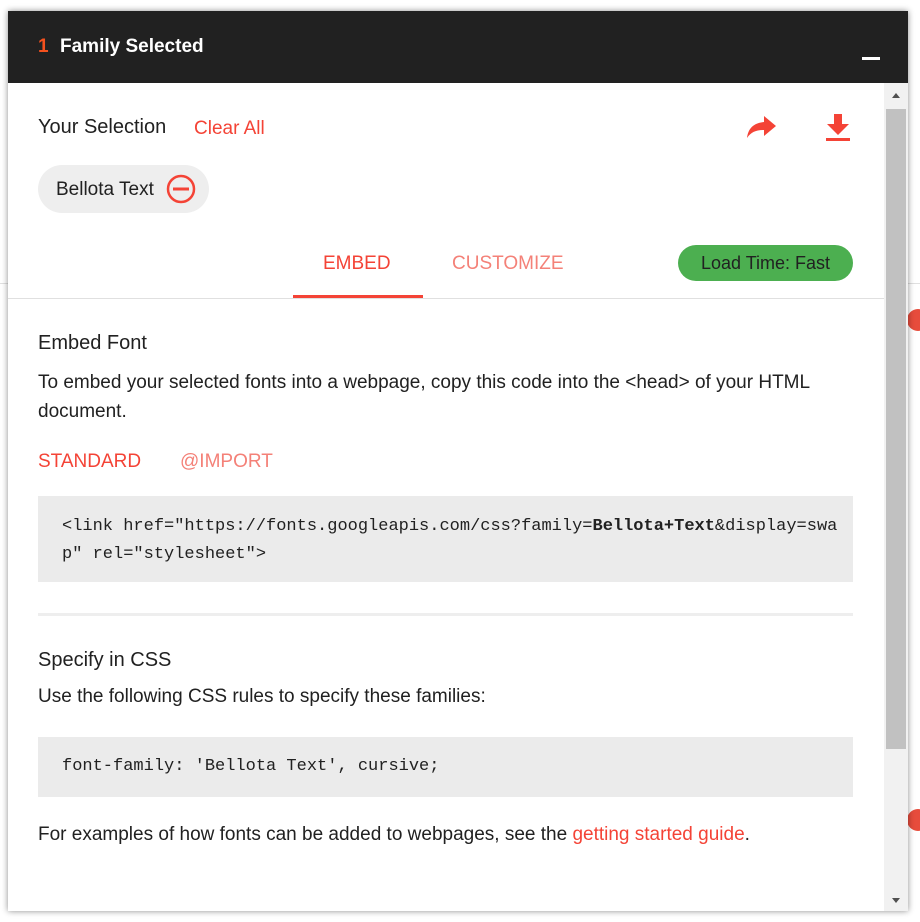 This screenshot has height=922, width=920. I want to click on tab-customize: CUSTOMIZE, so click(508, 264).